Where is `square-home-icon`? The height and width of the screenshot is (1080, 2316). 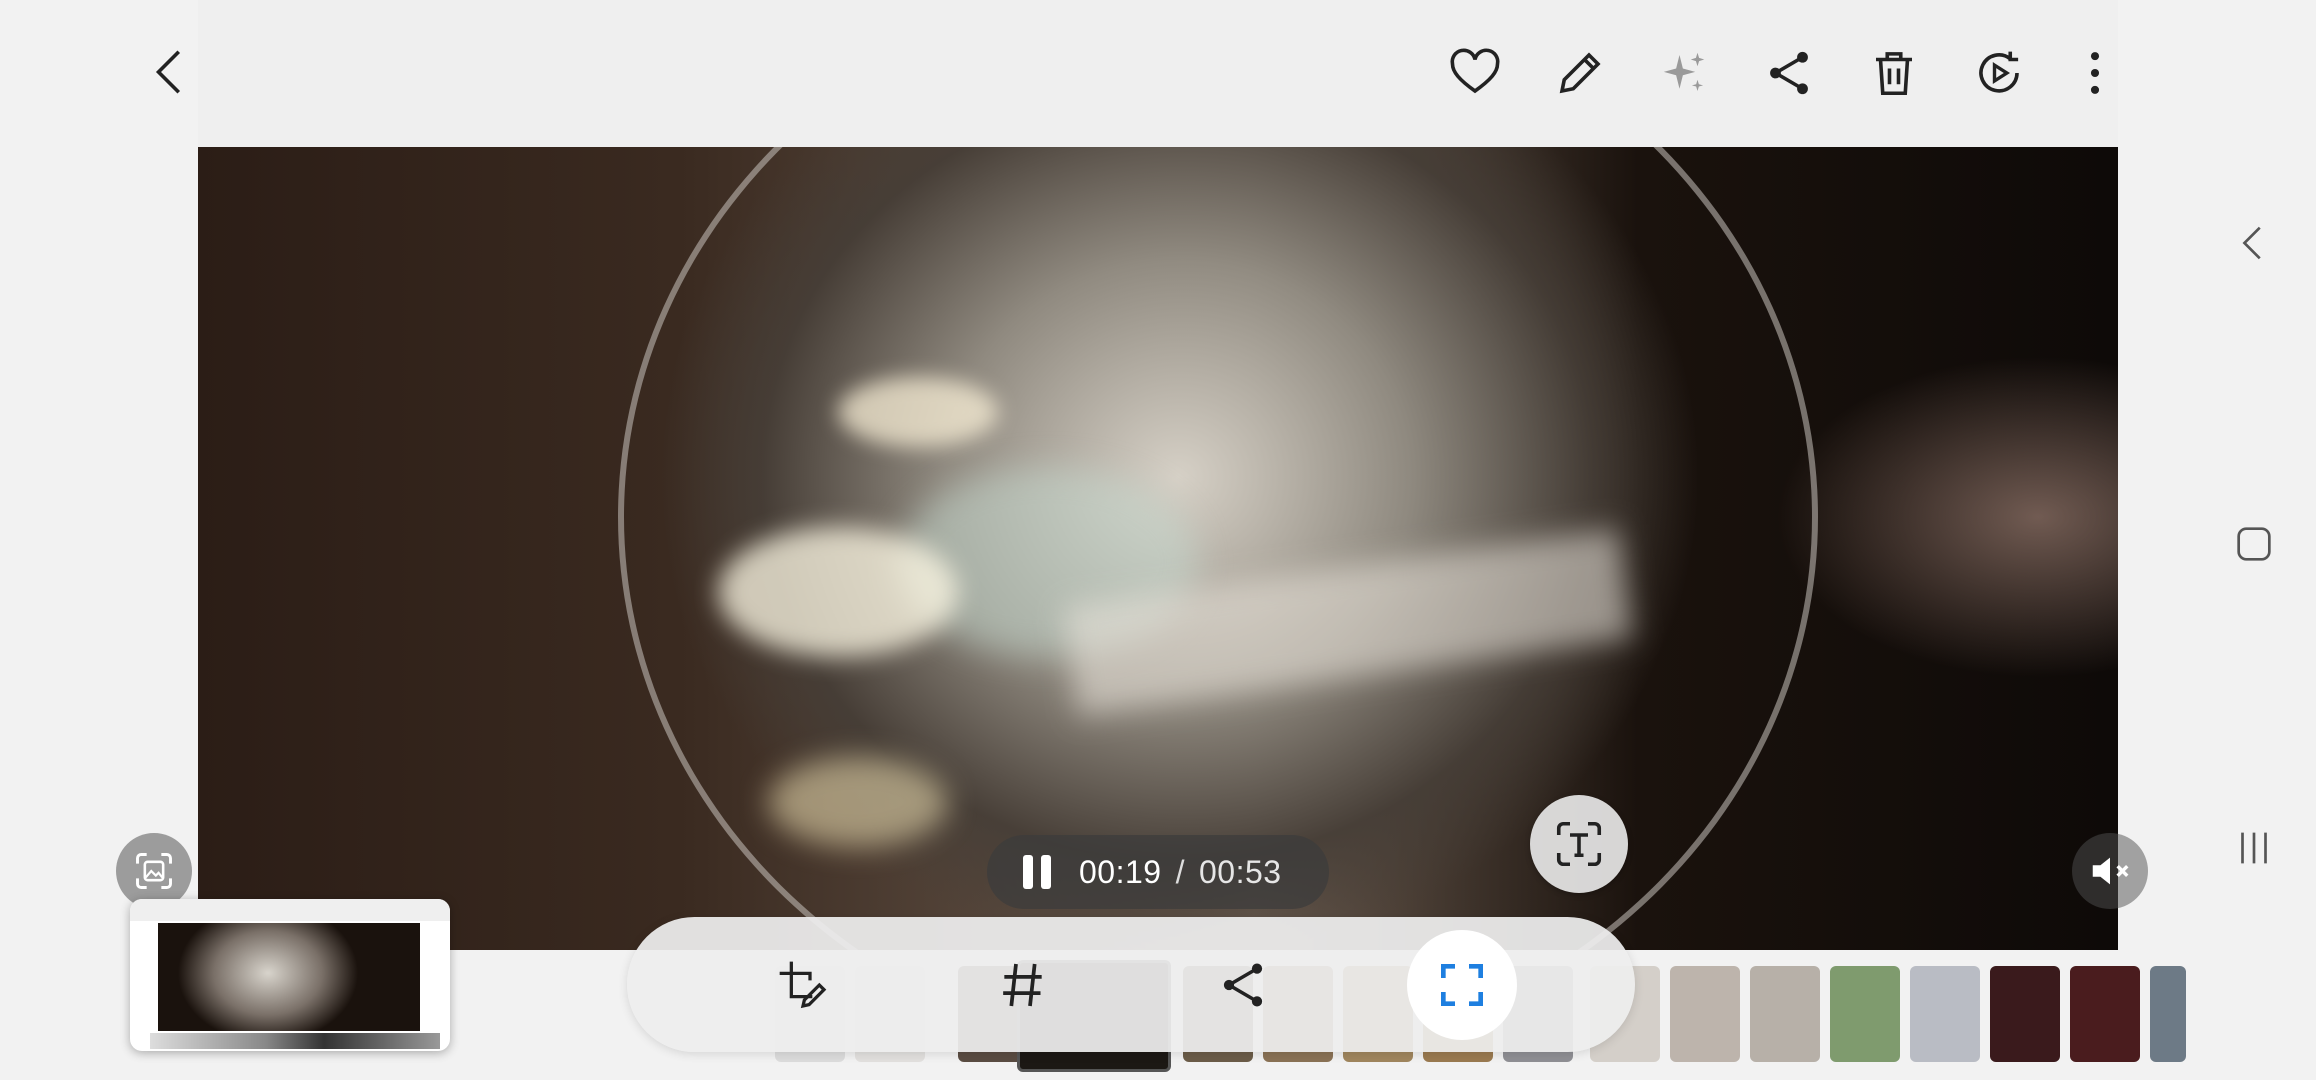 square-home-icon is located at coordinates (2254, 544).